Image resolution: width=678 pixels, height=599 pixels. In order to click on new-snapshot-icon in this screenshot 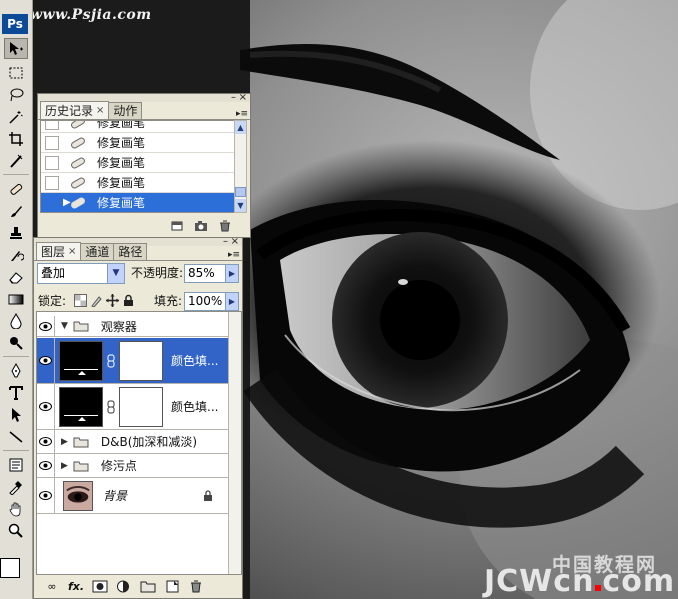, I will do `click(201, 226)`.